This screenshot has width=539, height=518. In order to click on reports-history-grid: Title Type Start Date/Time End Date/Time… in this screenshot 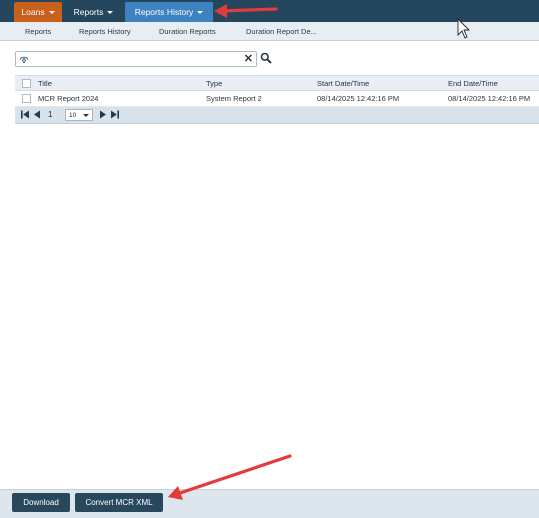, I will do `click(277, 99)`.